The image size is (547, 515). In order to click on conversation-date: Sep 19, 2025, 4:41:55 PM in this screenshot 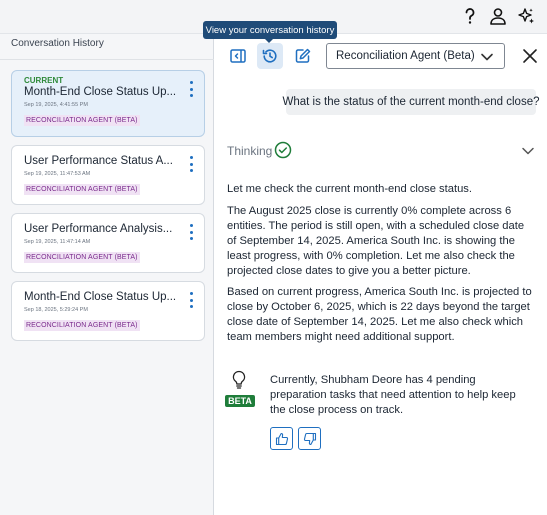, I will do `click(56, 105)`.